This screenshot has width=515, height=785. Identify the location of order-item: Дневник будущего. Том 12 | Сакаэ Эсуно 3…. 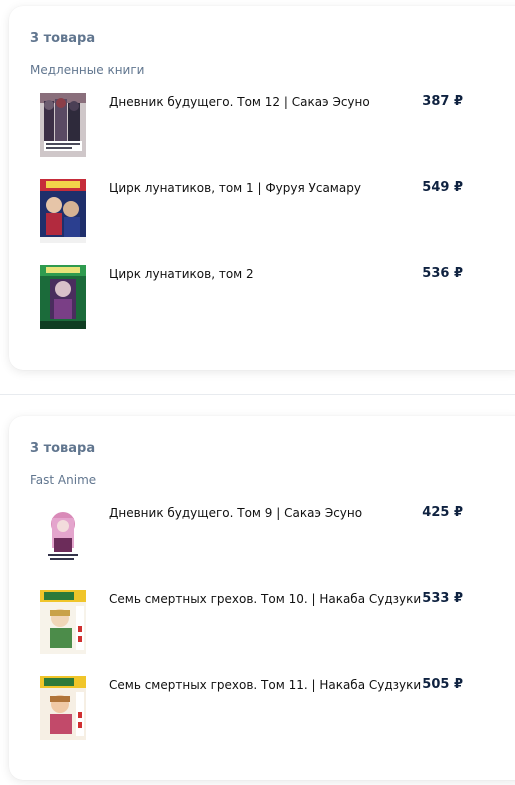
(255, 126).